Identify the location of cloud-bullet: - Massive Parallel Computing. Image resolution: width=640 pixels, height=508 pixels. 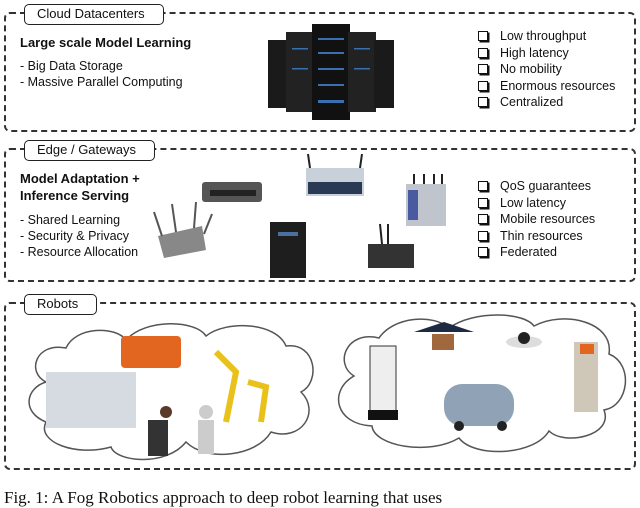
(101, 82).